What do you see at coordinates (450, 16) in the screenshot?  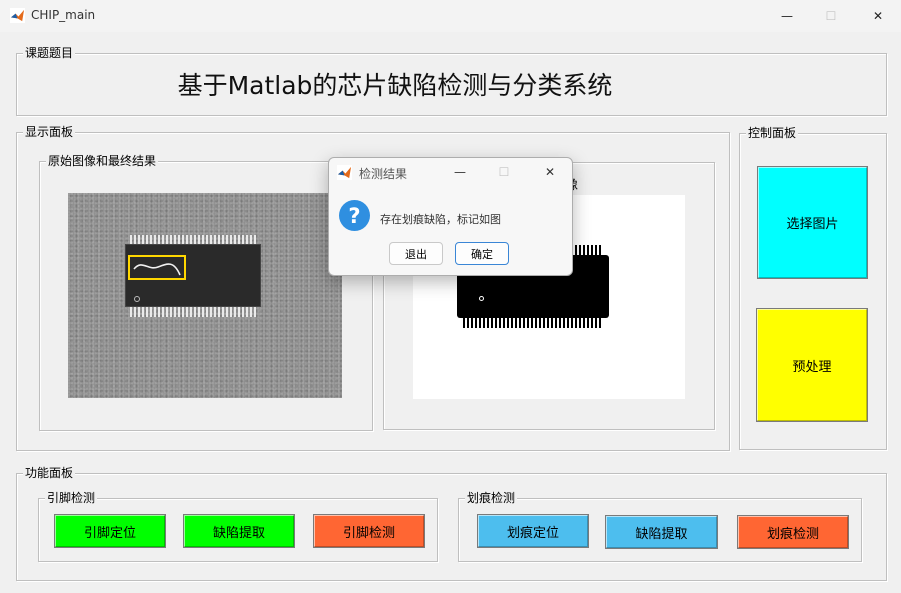 I see `window-titlebar: CHIP_main — ☐ ✕` at bounding box center [450, 16].